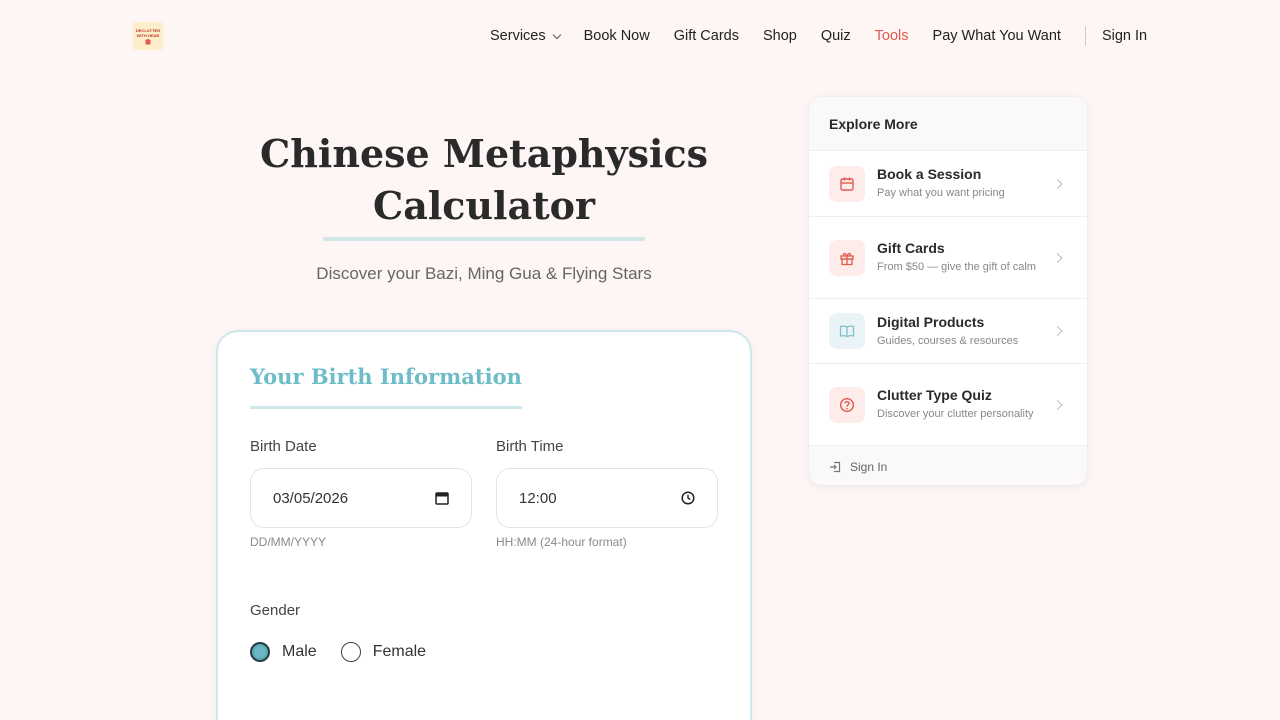  Describe the element at coordinates (484, 205) in the screenshot. I see `page-title-line2: Calculator` at that location.